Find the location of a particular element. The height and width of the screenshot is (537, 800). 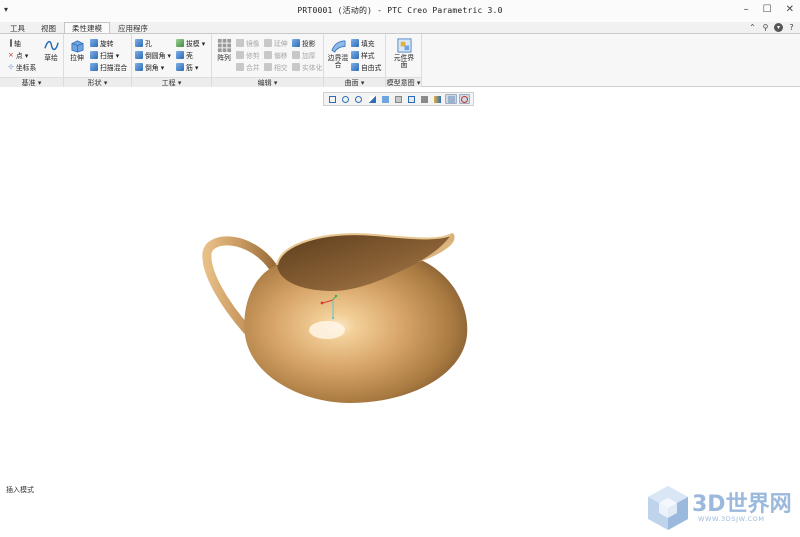

trim-button: 修剪 is located at coordinates (248, 55).